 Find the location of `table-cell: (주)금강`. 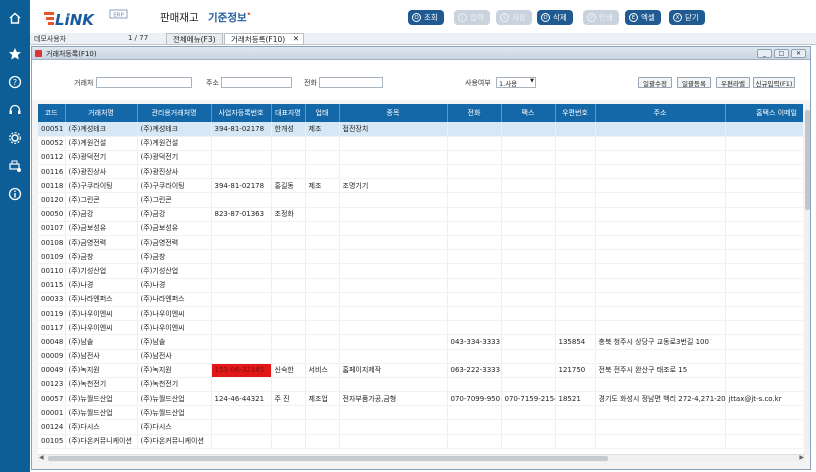

table-cell: (주)금강 is located at coordinates (174, 214).